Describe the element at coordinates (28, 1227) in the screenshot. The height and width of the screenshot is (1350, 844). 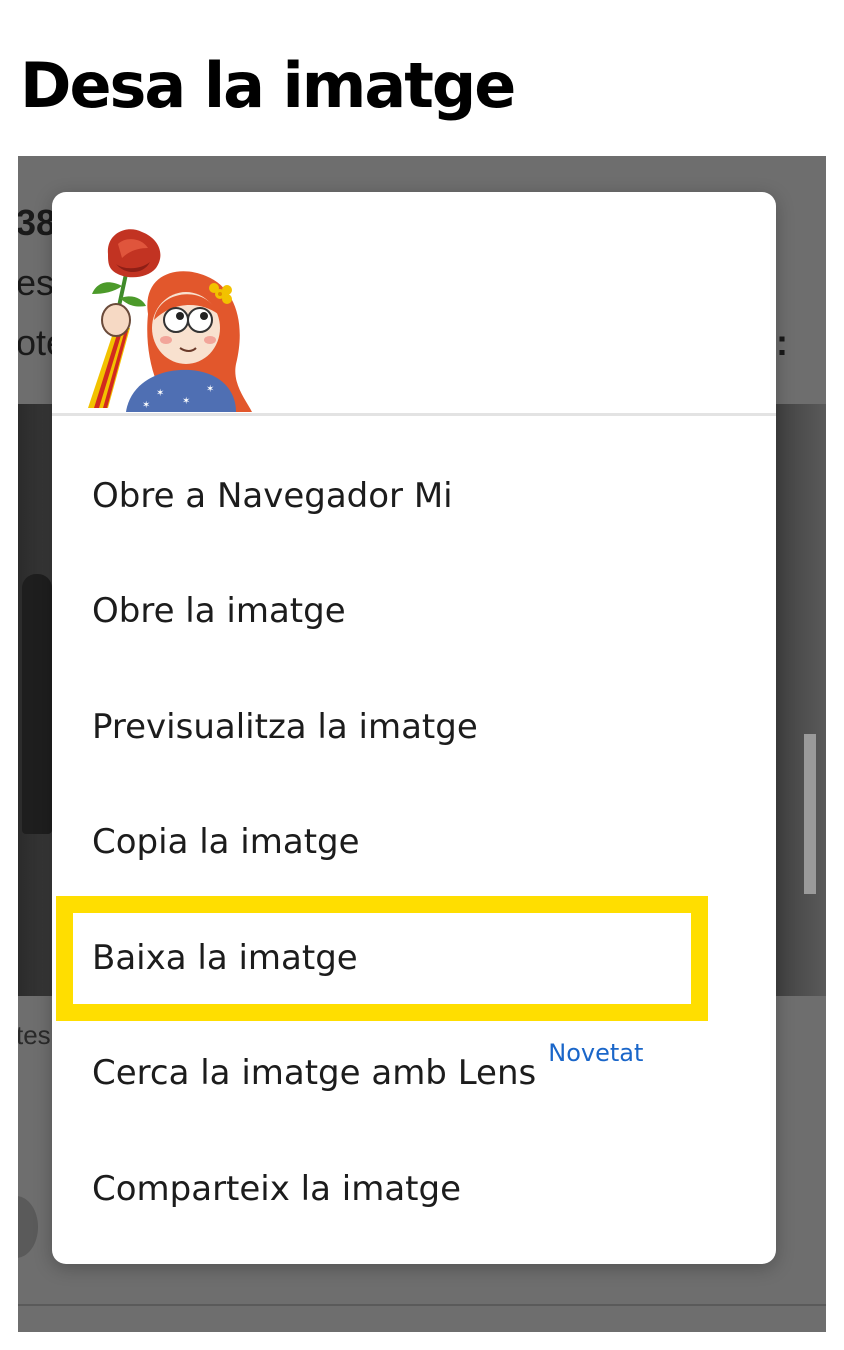
I see `background-avatar` at that location.